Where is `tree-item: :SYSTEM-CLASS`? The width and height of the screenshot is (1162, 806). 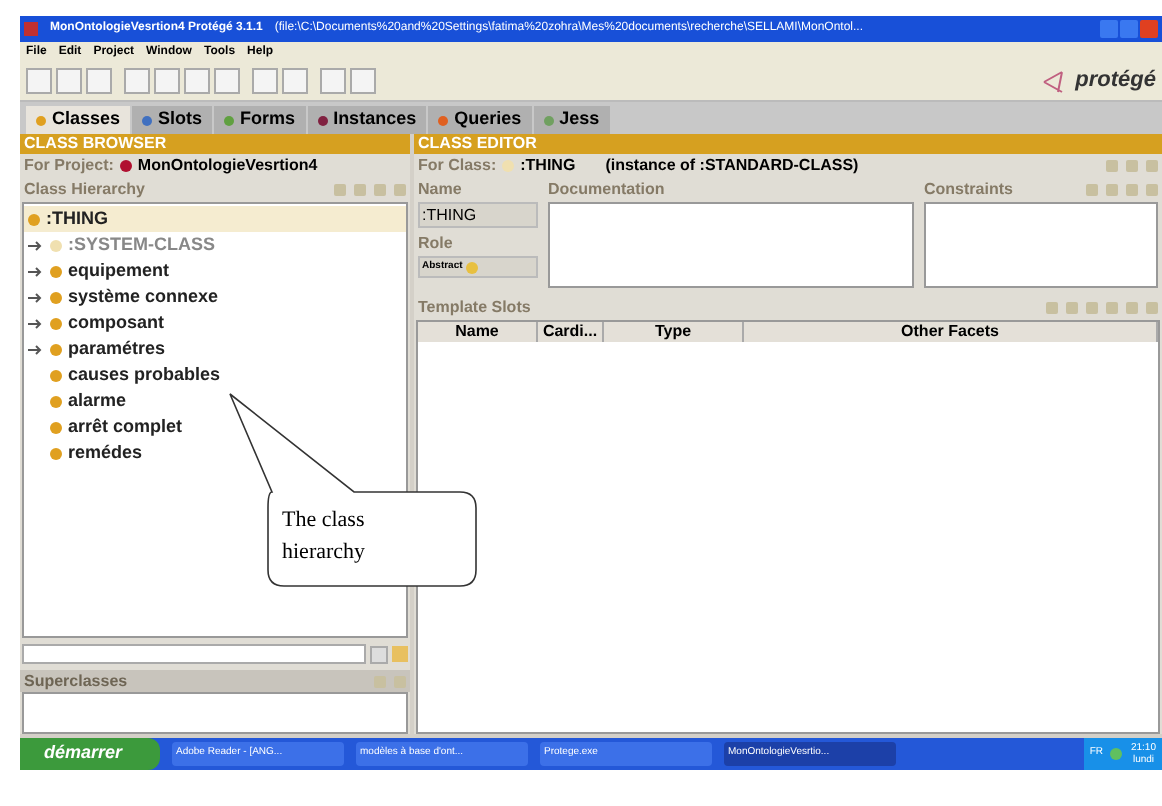 tree-item: :SYSTEM-CLASS is located at coordinates (215, 245).